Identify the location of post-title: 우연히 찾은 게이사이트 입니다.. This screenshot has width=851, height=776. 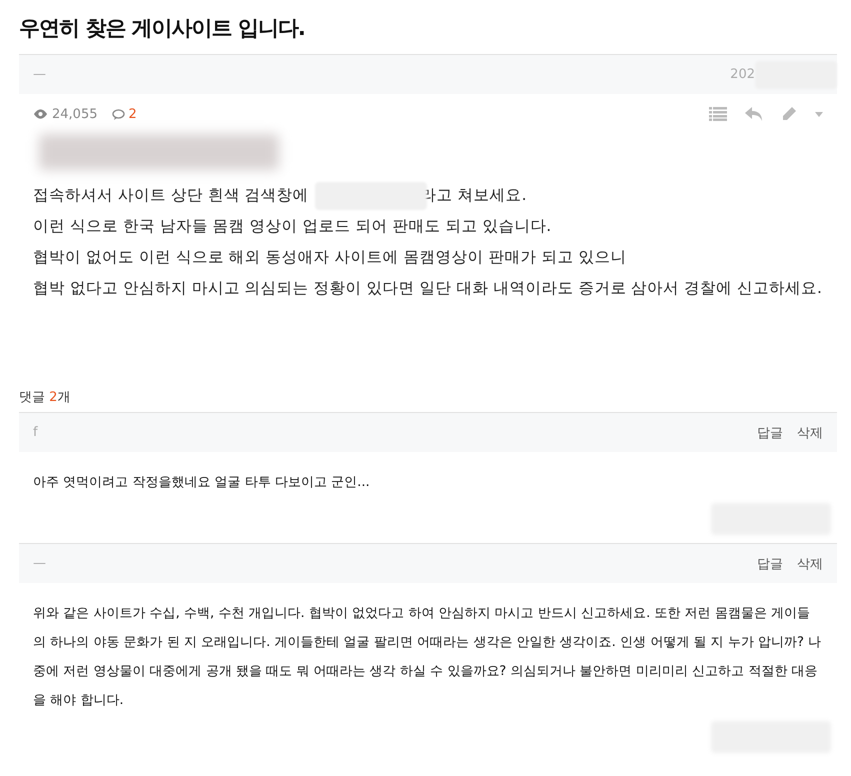
(162, 28).